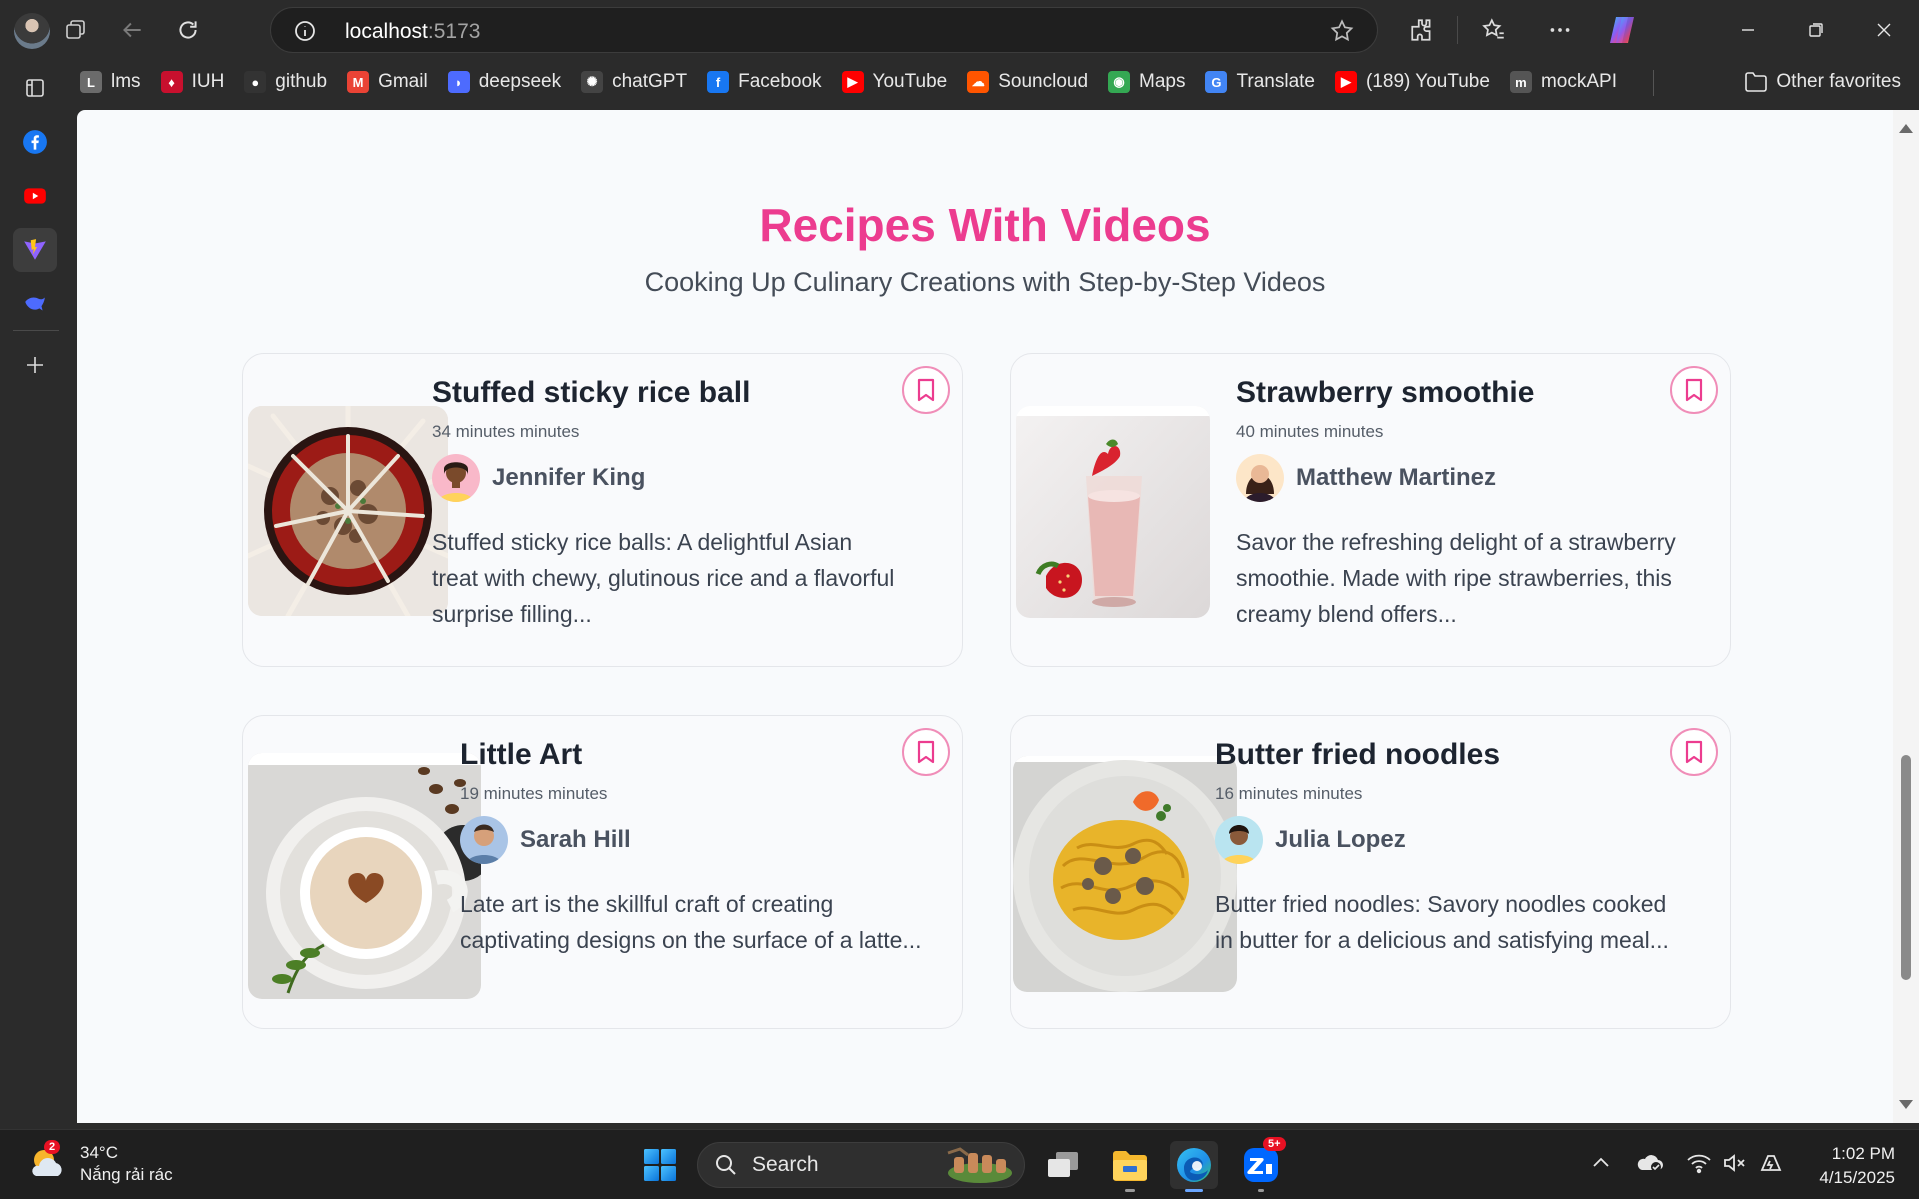  What do you see at coordinates (35, 142) in the screenshot?
I see `sidebar-facebook-icon` at bounding box center [35, 142].